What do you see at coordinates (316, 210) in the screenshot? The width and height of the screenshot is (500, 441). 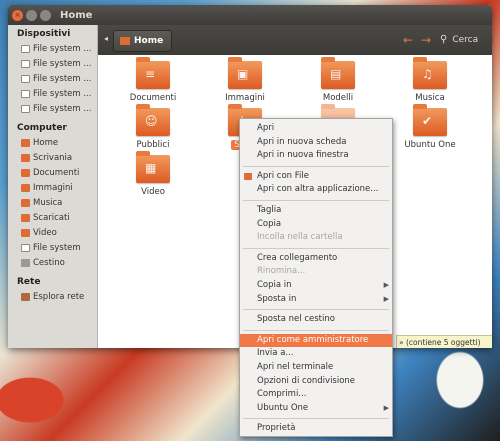 I see `menu-item-taglia: Taglia` at bounding box center [316, 210].